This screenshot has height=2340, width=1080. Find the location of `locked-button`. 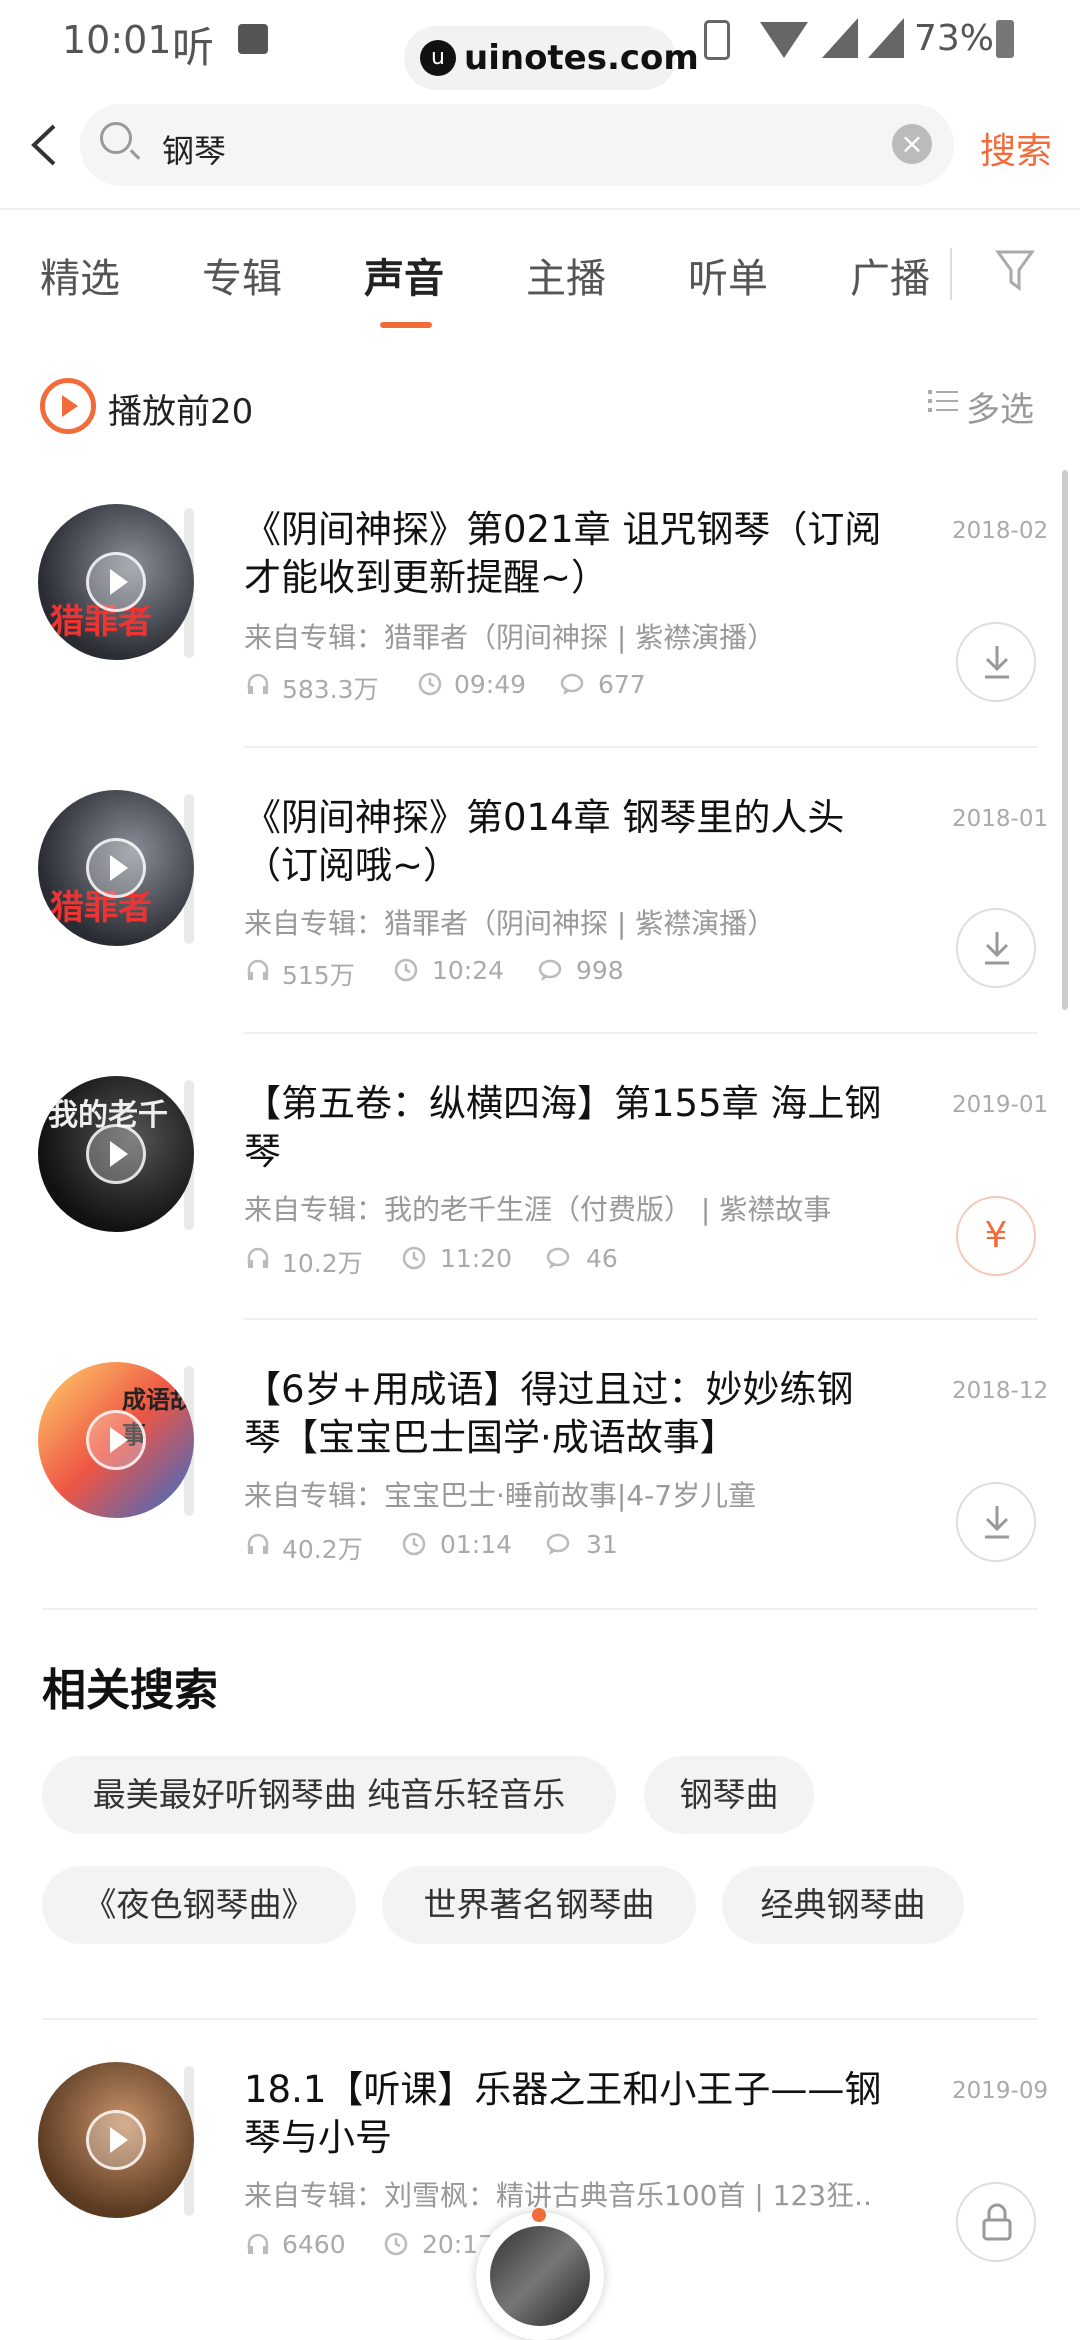

locked-button is located at coordinates (996, 2222).